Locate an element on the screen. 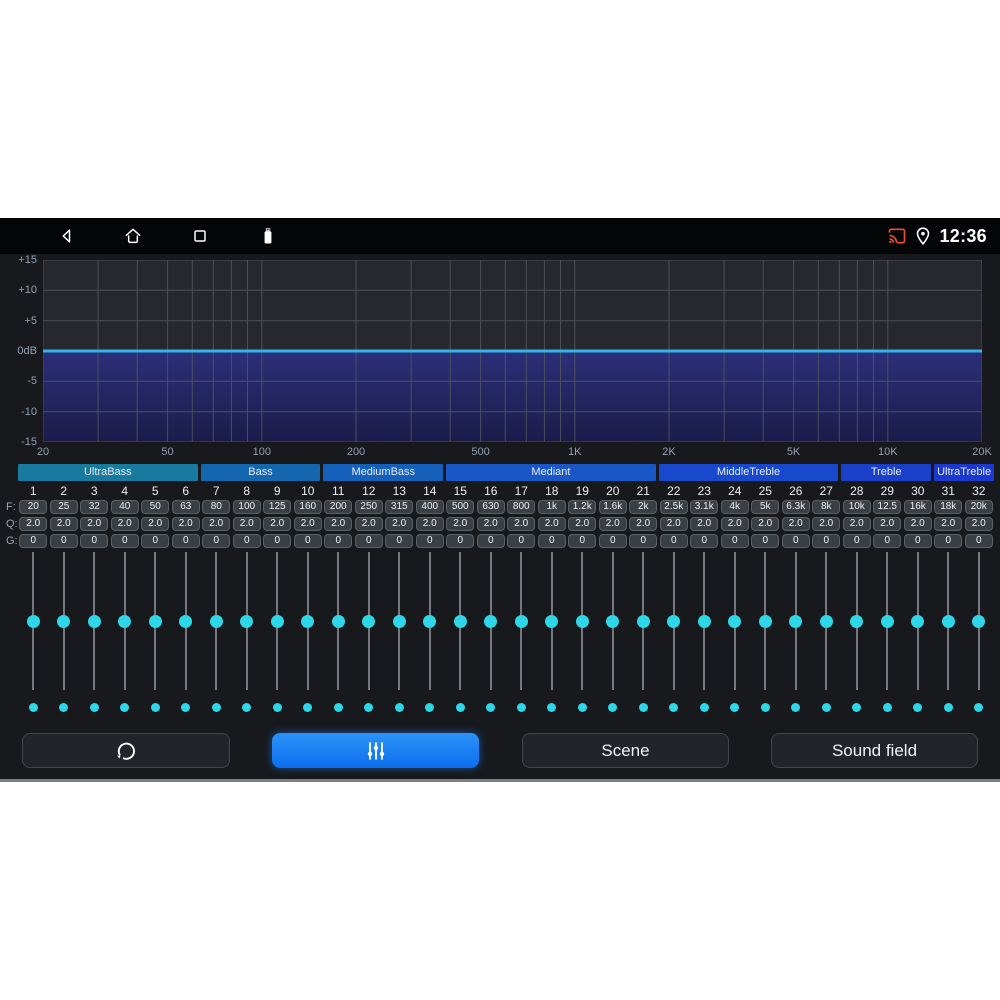 This screenshot has height=1000, width=1000. freq-value: 2k is located at coordinates (643, 507).